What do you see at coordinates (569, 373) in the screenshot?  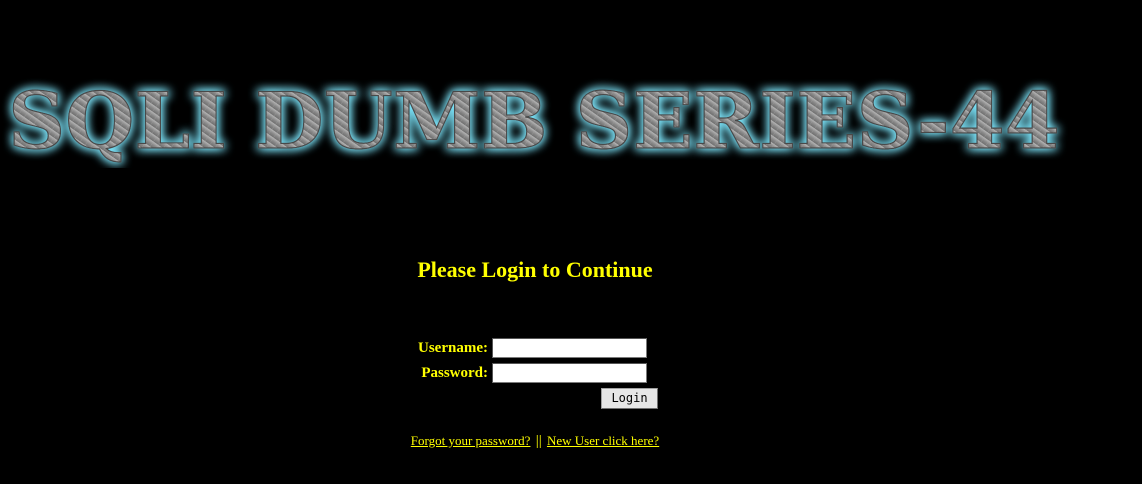 I see `password-input` at bounding box center [569, 373].